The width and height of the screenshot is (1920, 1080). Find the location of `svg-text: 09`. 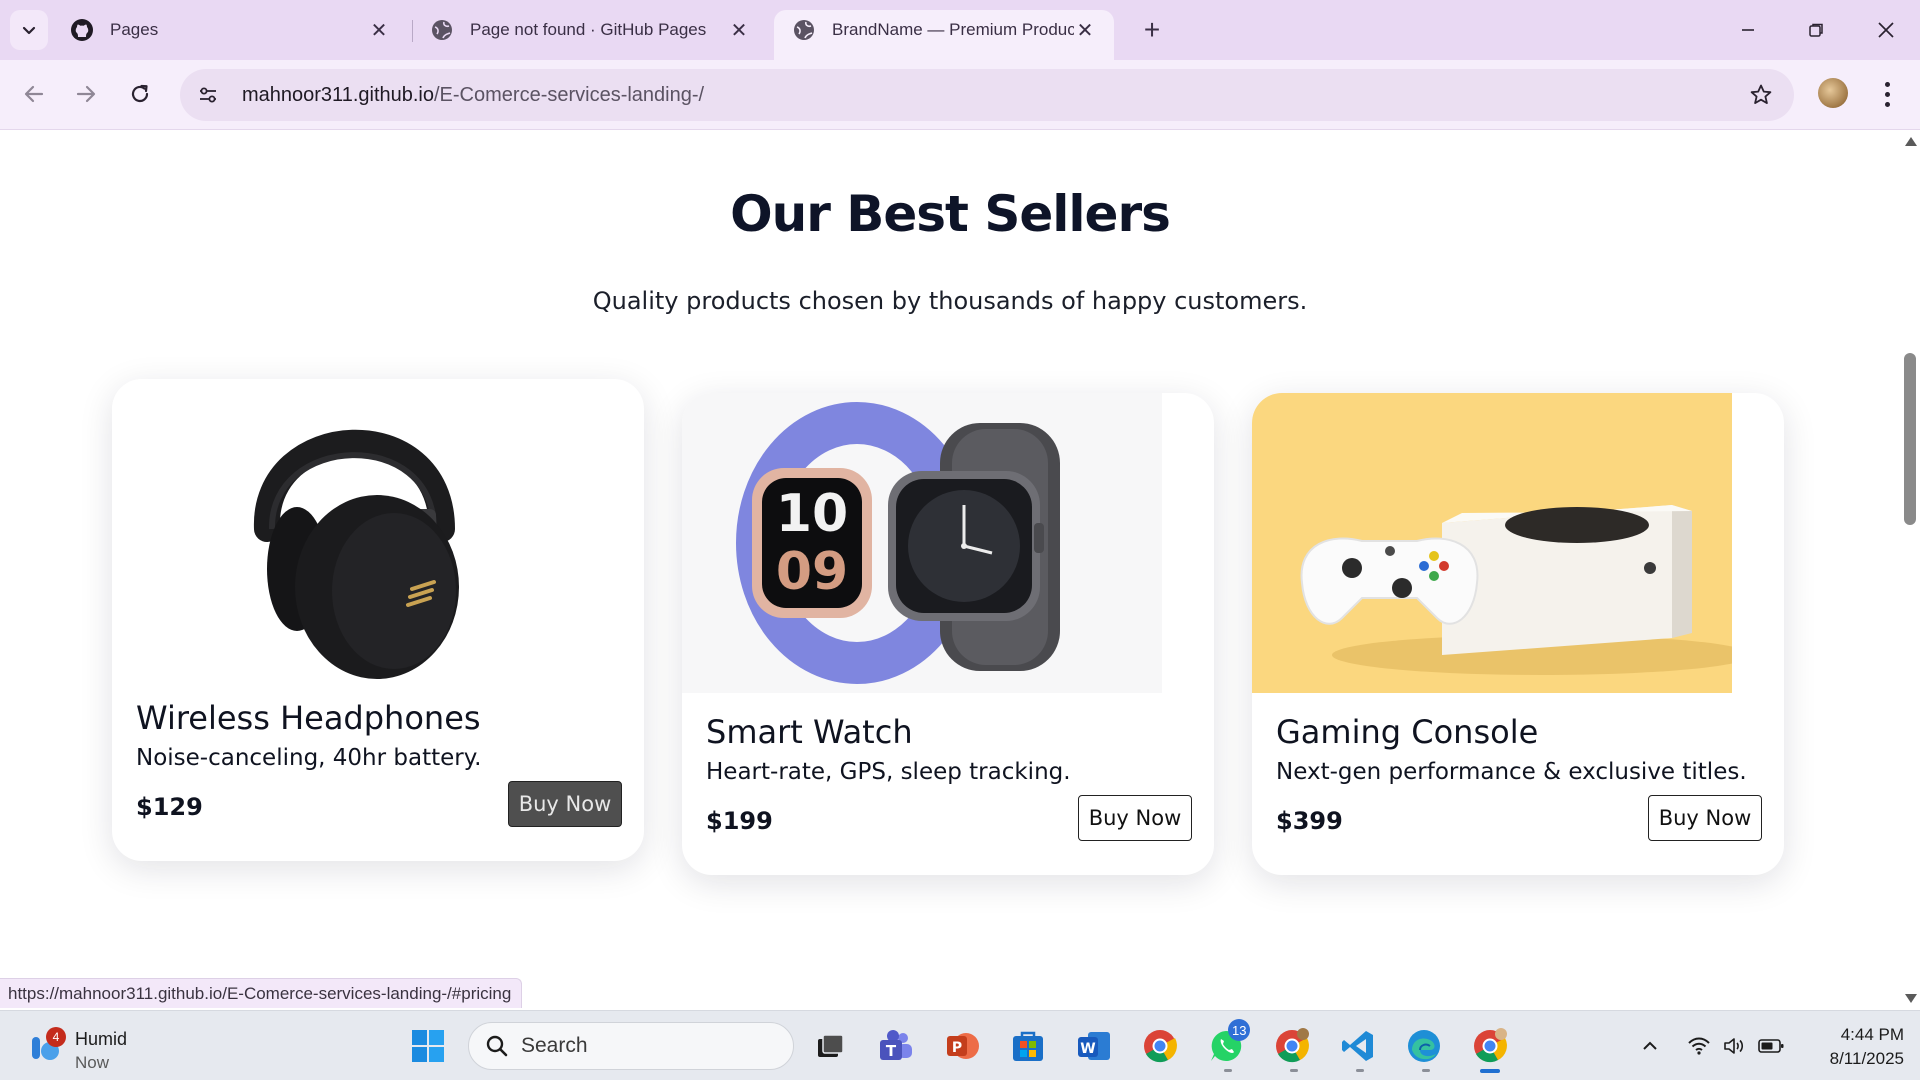

svg-text: 09 is located at coordinates (812, 572).